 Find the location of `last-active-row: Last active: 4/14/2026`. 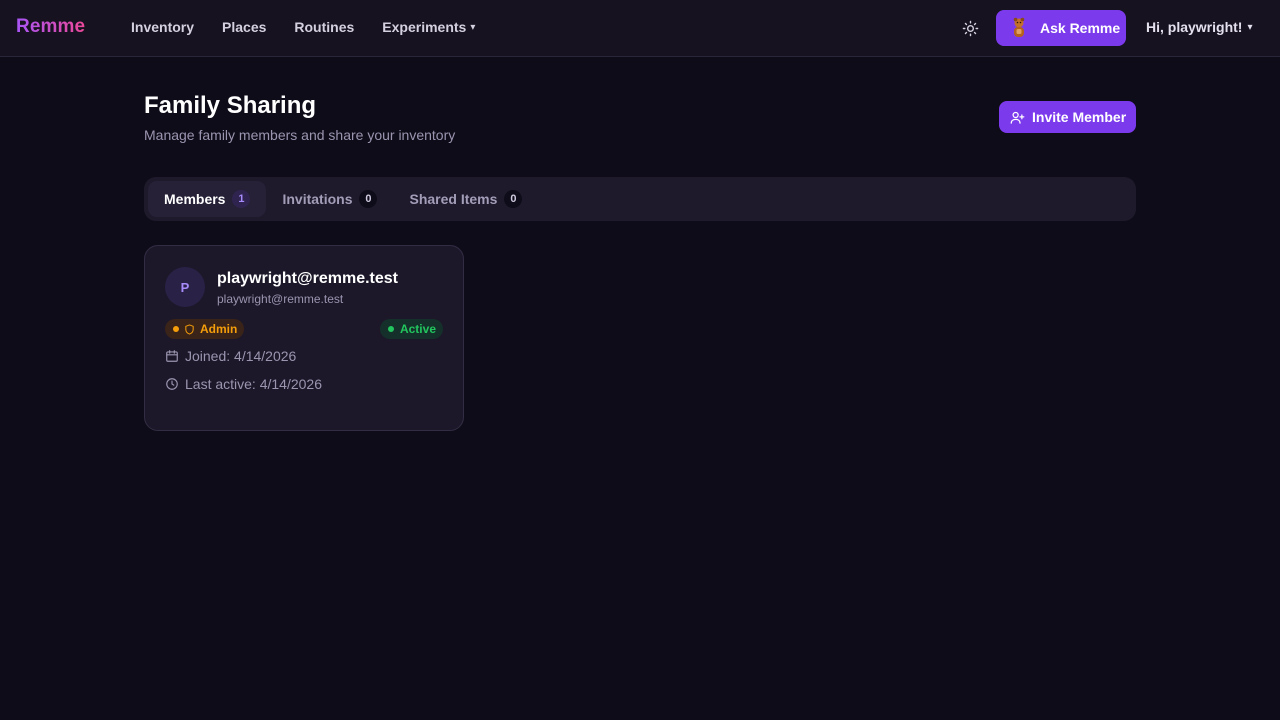

last-active-row: Last active: 4/14/2026 is located at coordinates (243, 384).